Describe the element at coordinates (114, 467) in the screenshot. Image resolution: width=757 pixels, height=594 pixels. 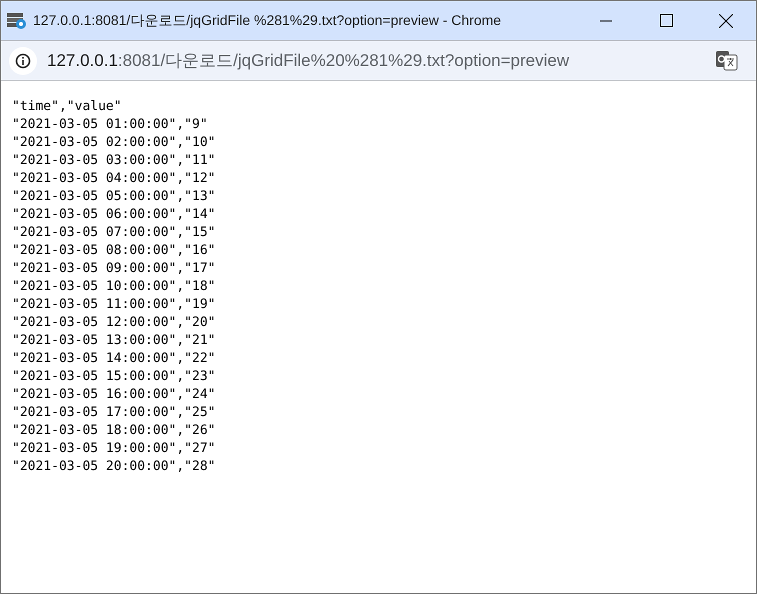
I see `text-line: "2021-03-05 20:00:00","28"` at that location.